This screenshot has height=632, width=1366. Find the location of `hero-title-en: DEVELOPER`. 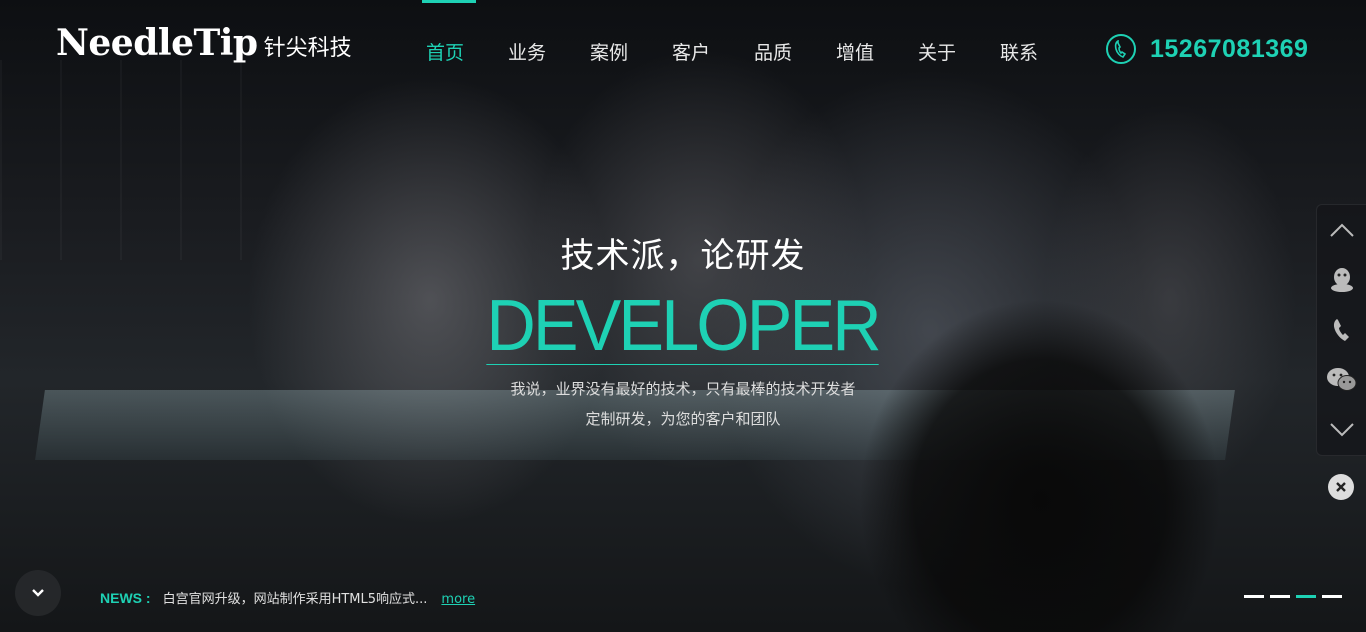

hero-title-en: DEVELOPER is located at coordinates (684, 326).